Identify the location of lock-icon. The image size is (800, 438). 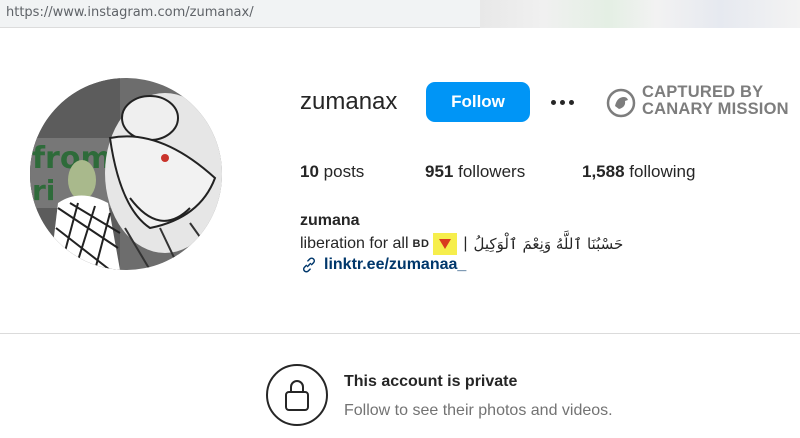
(297, 395).